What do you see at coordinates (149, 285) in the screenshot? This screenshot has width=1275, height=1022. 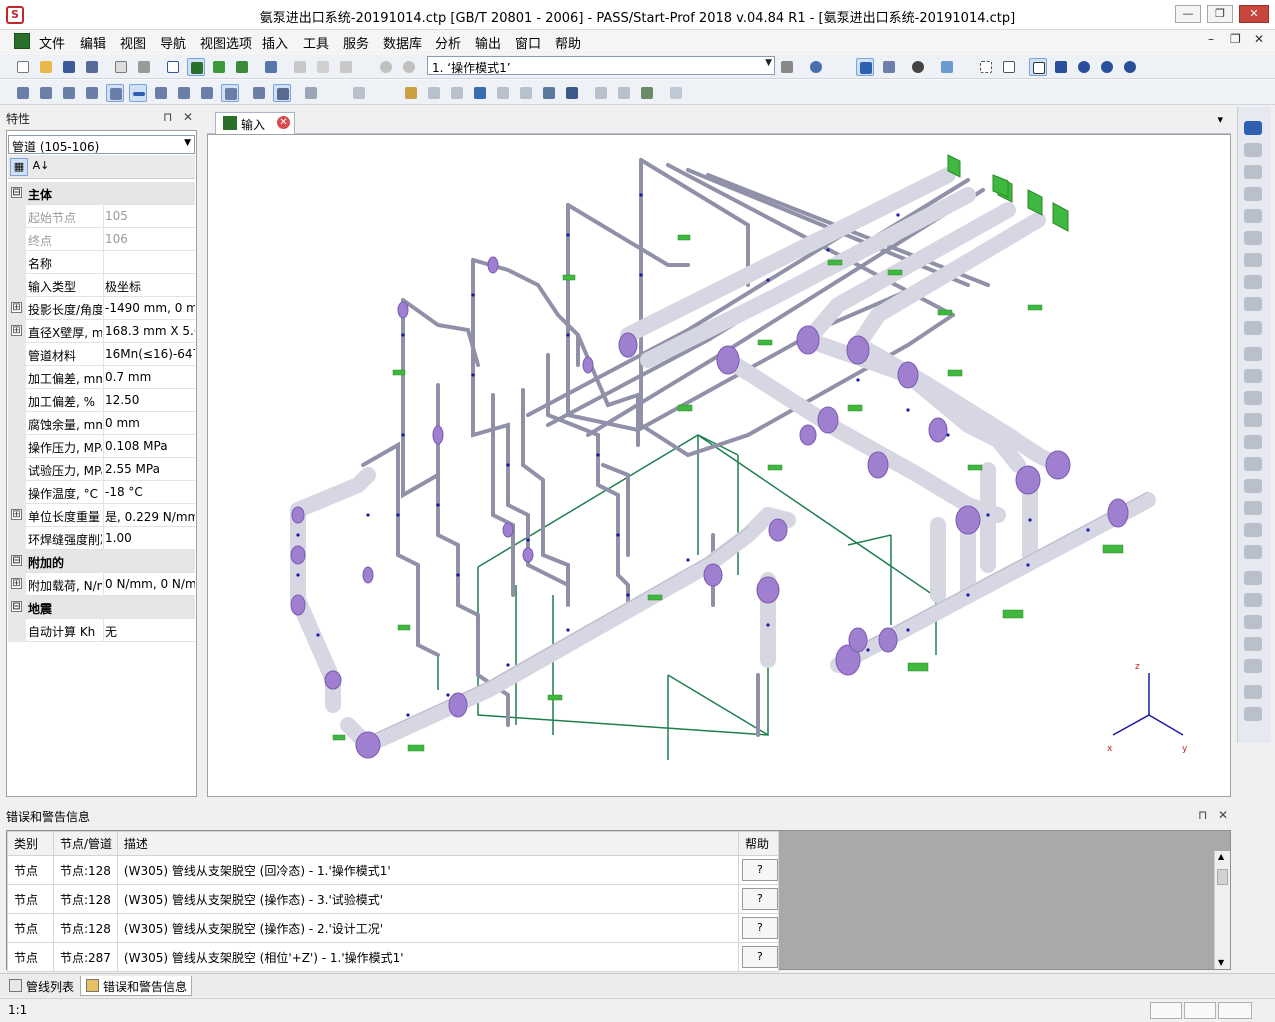 I see `property-value: 极坐标` at bounding box center [149, 285].